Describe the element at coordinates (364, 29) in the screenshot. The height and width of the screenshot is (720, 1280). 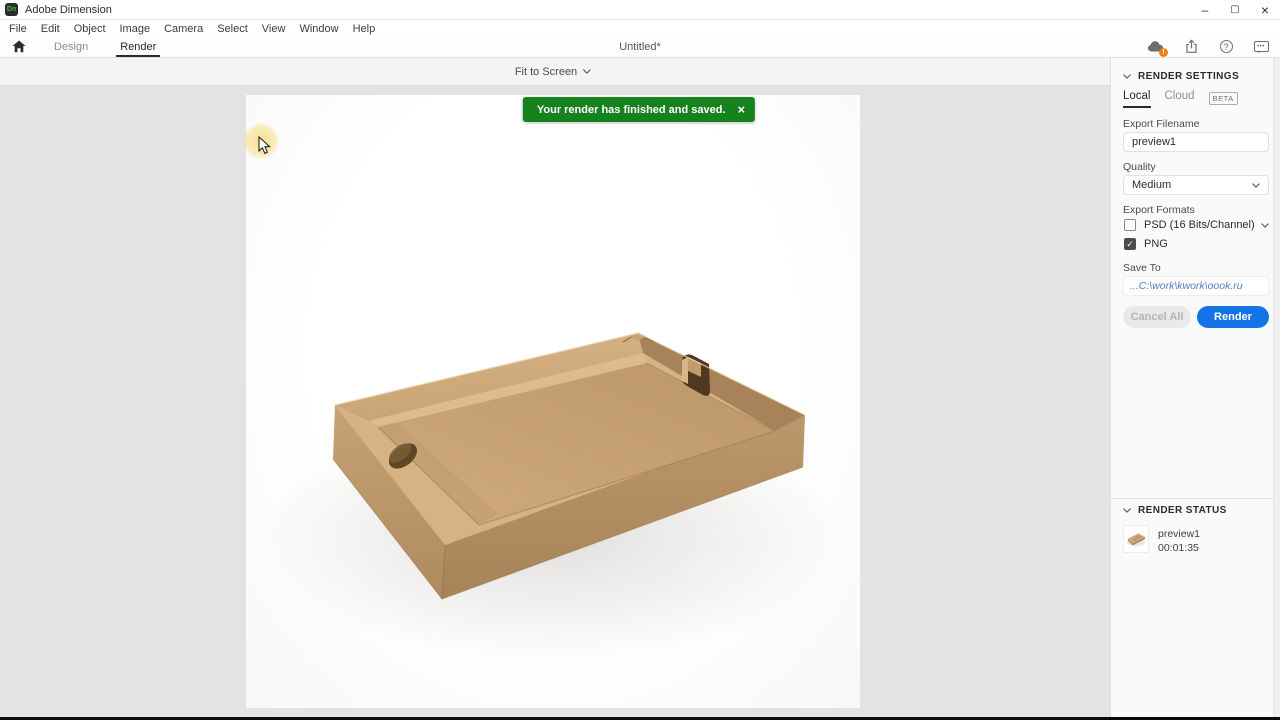
I see `menu-help: Help` at that location.